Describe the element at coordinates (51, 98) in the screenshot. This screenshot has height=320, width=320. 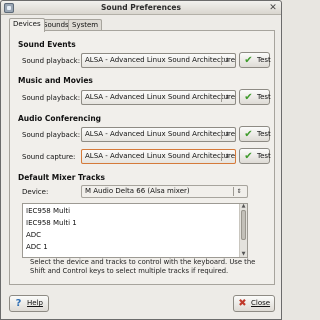
I see `music-movies-playback-label: Sound playback:` at that location.